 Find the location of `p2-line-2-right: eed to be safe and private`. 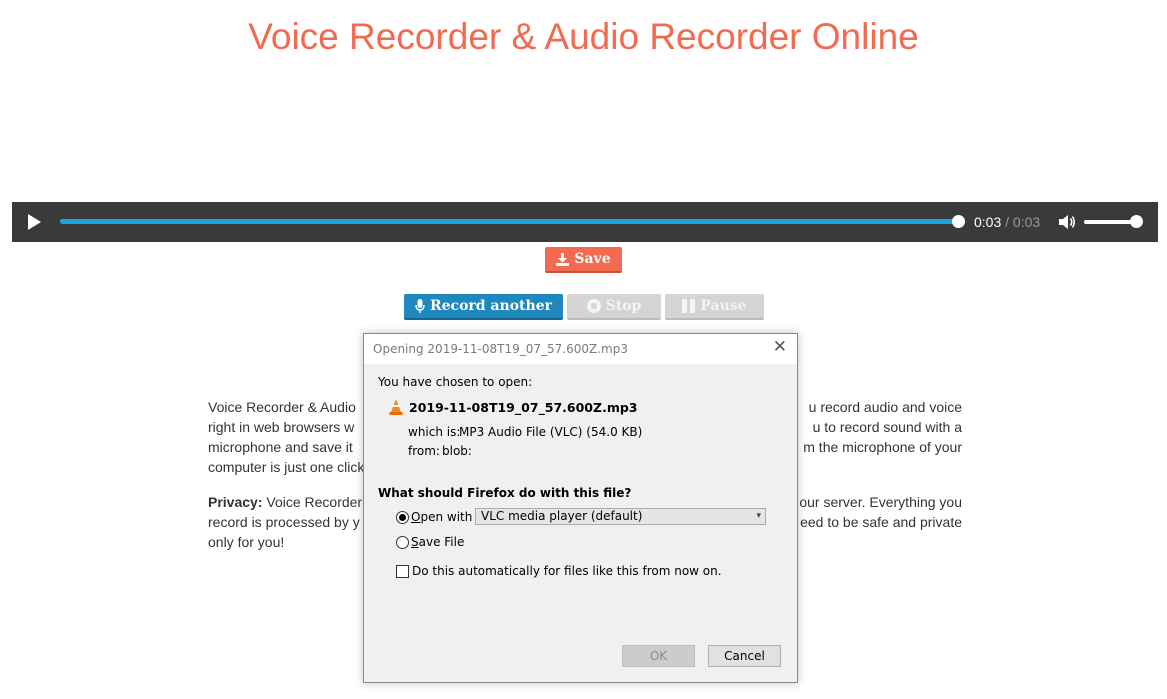

p2-line-2-right: eed to be safe and private is located at coordinates (881, 522).